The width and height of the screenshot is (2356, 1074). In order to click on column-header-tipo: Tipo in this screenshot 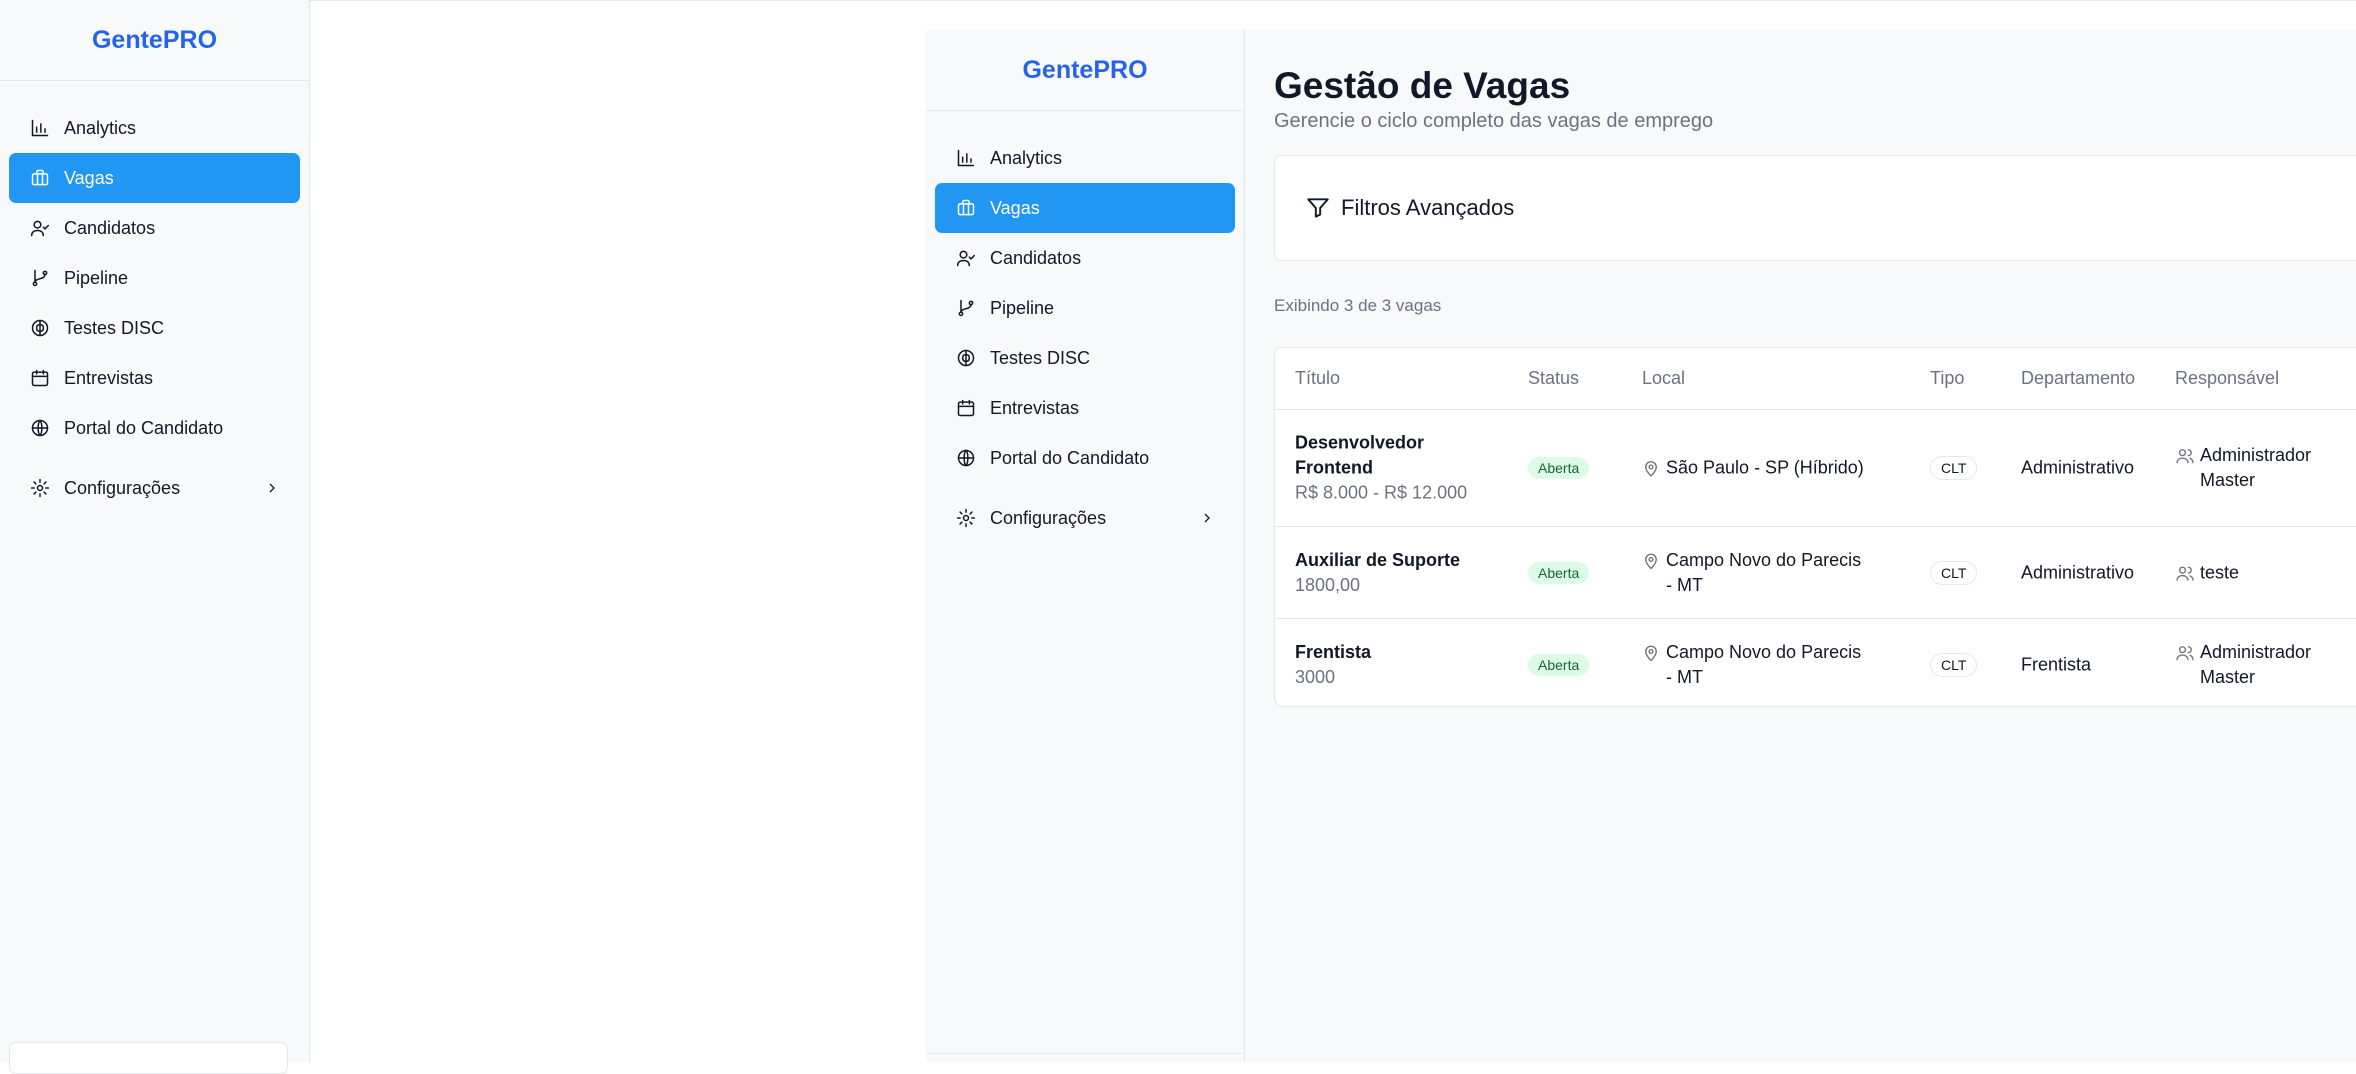, I will do `click(1947, 378)`.